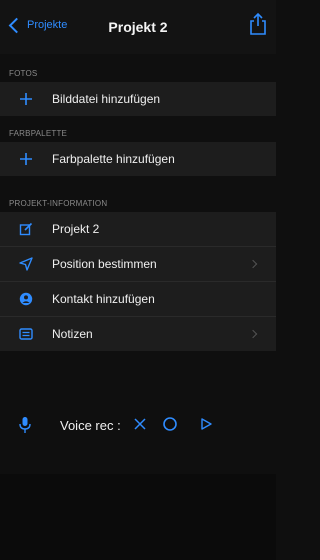  What do you see at coordinates (103, 299) in the screenshot?
I see `contact-label: Kontakt hinzufügen` at bounding box center [103, 299].